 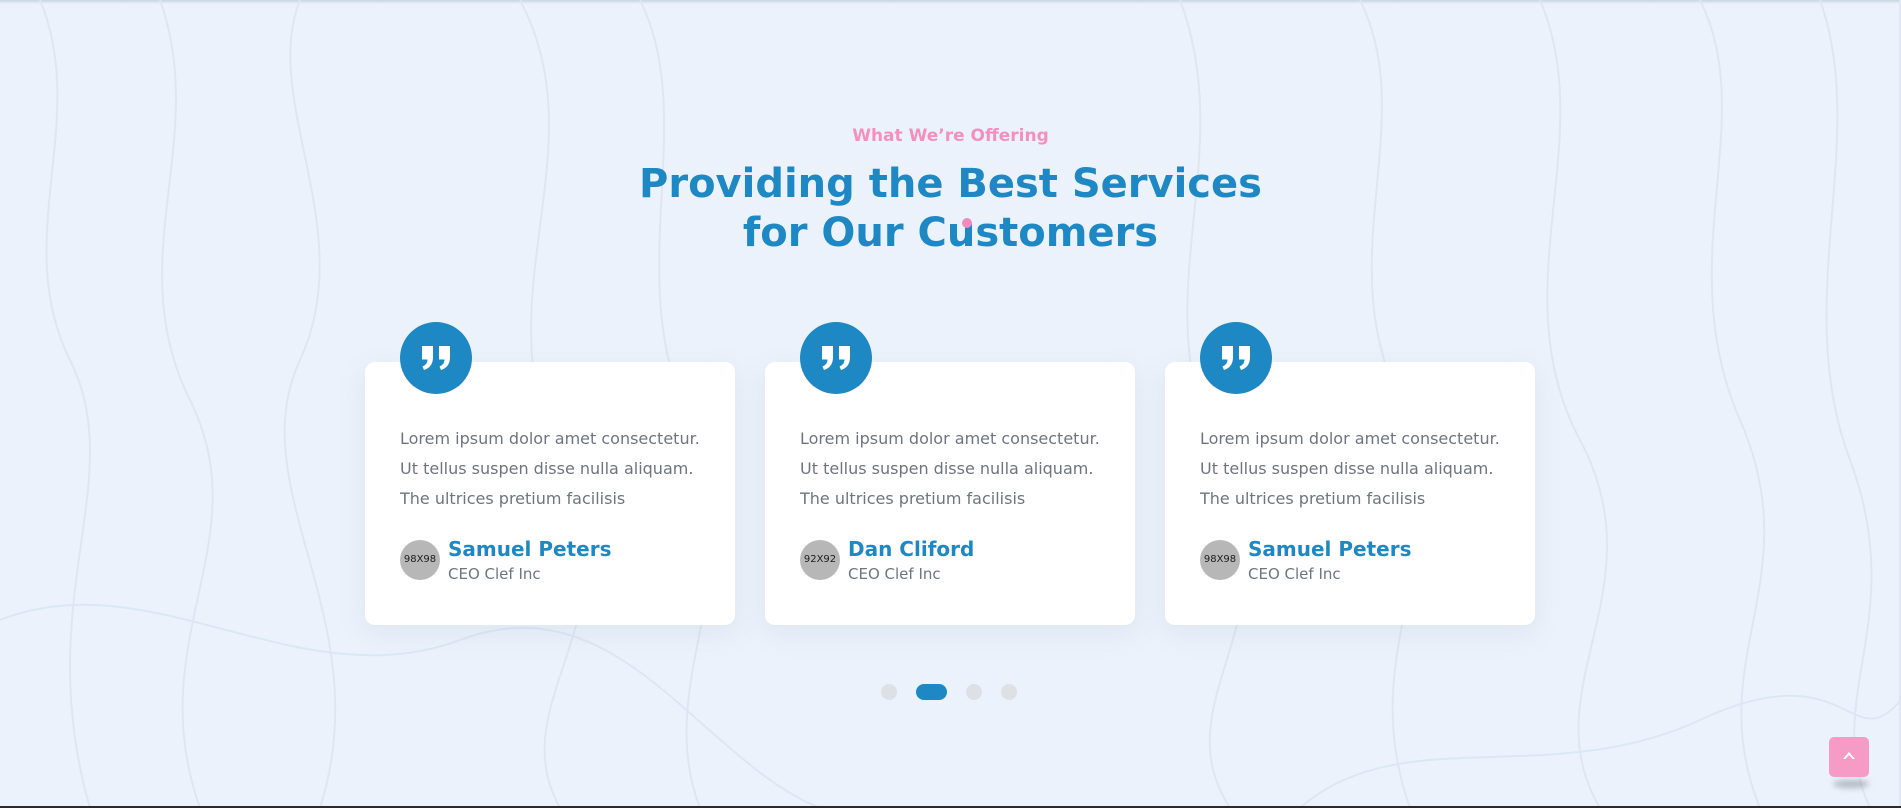 I want to click on section-heading-line-1: Providing the Best Services, so click(x=950, y=184).